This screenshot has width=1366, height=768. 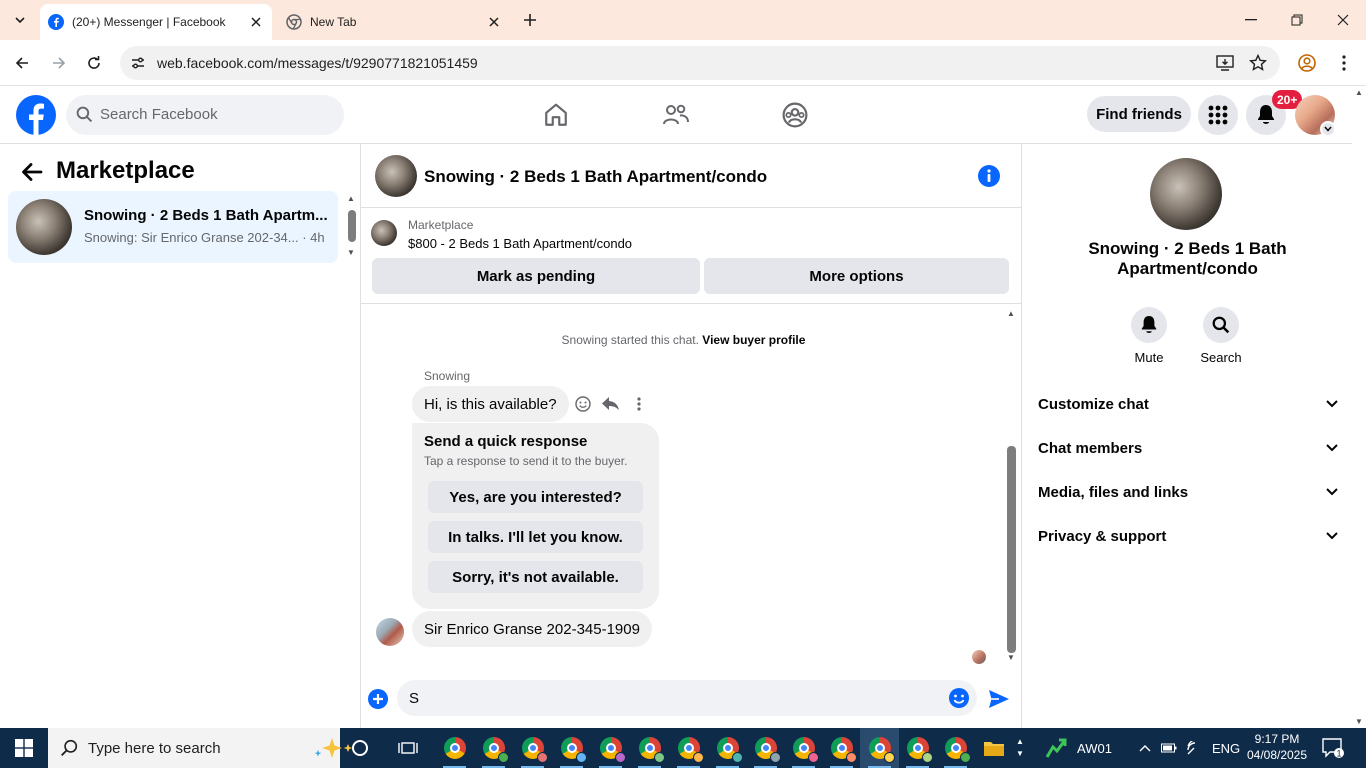 I want to click on more-vertical-icon, so click(x=639, y=404).